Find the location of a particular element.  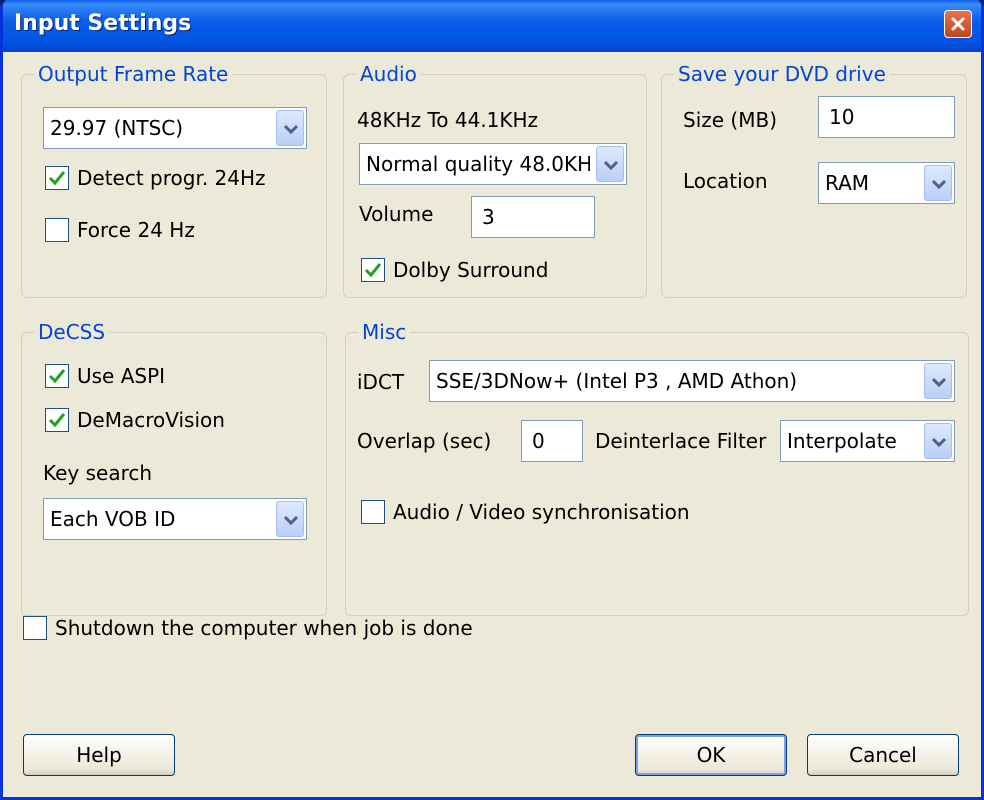

detect-24hz-label: Detect progr. 24Hz is located at coordinates (171, 178).